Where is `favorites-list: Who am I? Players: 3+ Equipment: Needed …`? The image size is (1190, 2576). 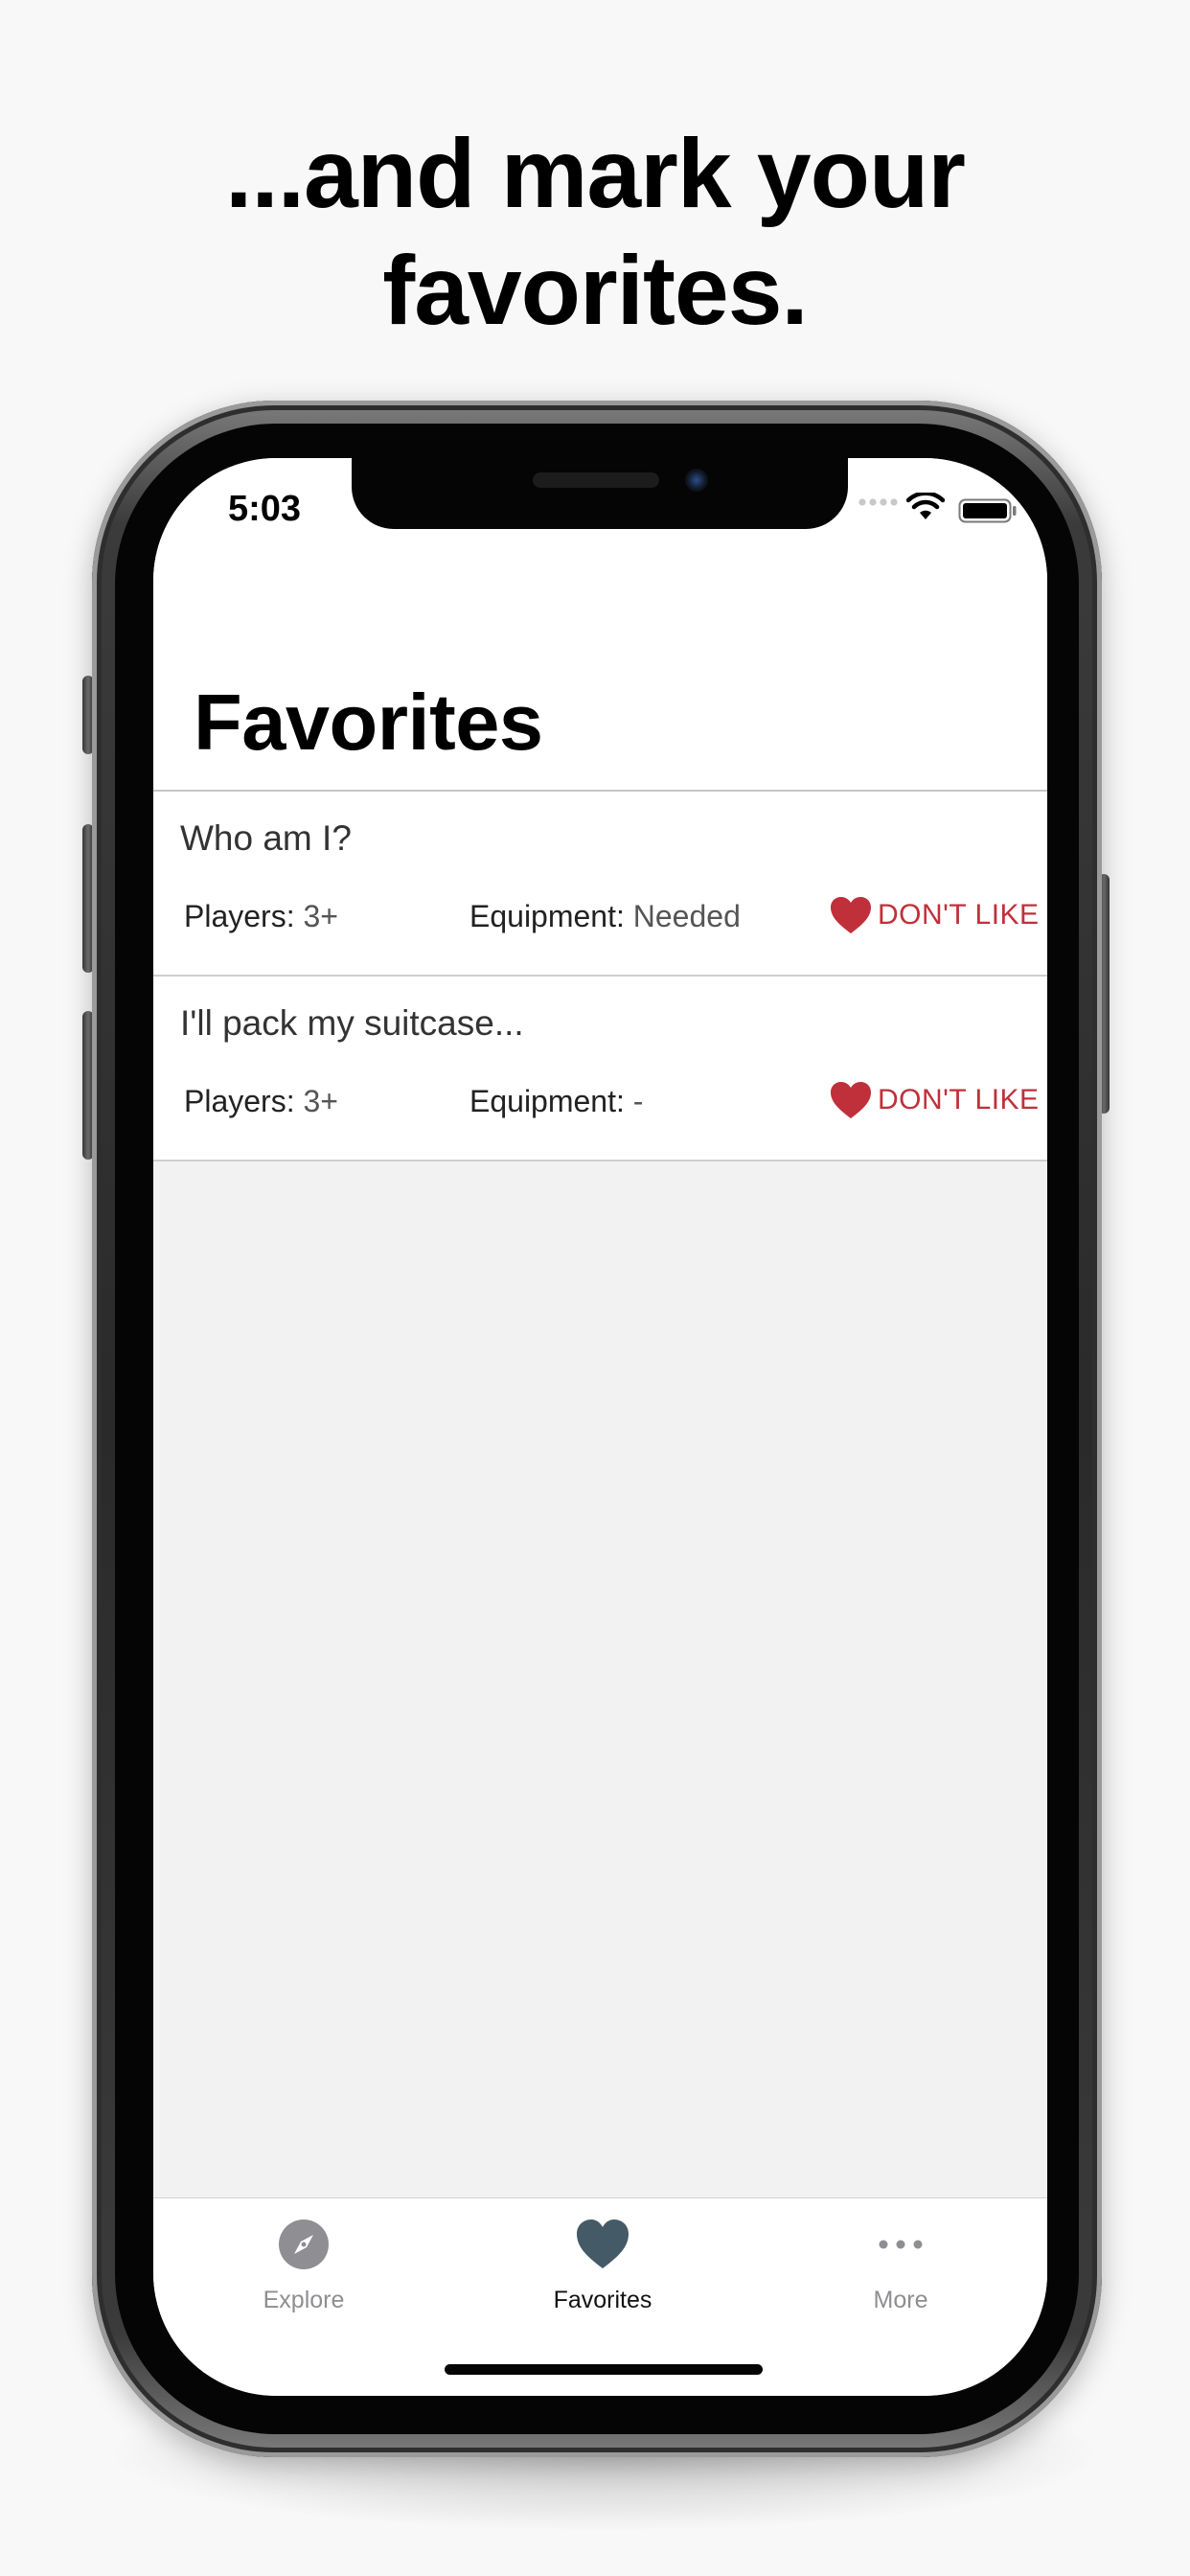 favorites-list: Who am I? Players: 3+ Equipment: Needed … is located at coordinates (600, 977).